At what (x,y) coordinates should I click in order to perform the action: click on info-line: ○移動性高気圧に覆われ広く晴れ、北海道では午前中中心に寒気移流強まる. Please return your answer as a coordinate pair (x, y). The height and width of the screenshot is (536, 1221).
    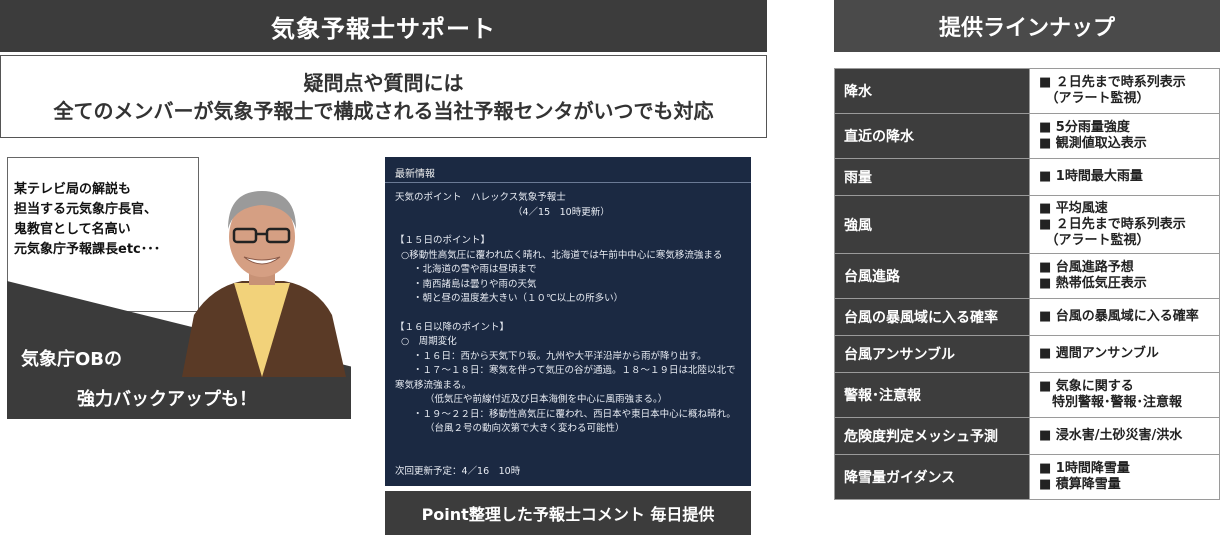
    Looking at the image, I should click on (562, 255).